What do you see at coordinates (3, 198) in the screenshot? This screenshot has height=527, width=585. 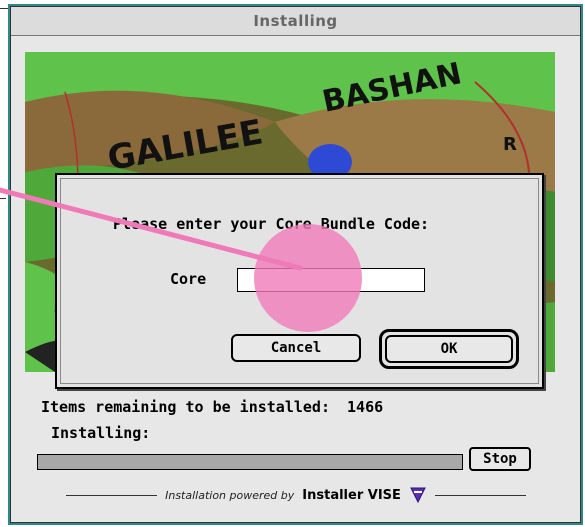 I see `background-window-tick` at bounding box center [3, 198].